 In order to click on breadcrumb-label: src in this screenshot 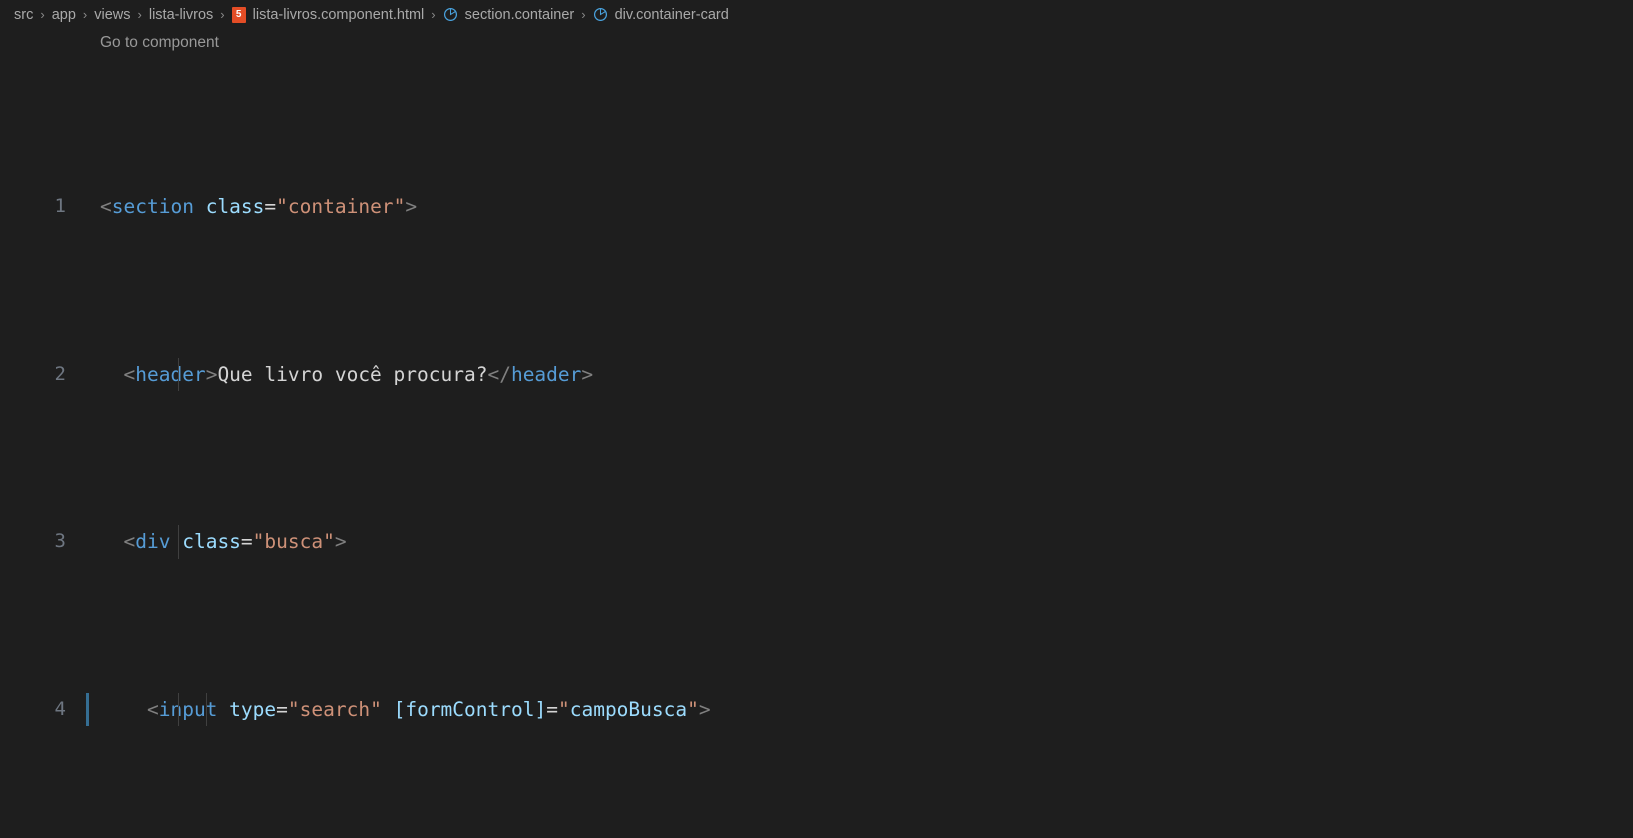, I will do `click(24, 14)`.